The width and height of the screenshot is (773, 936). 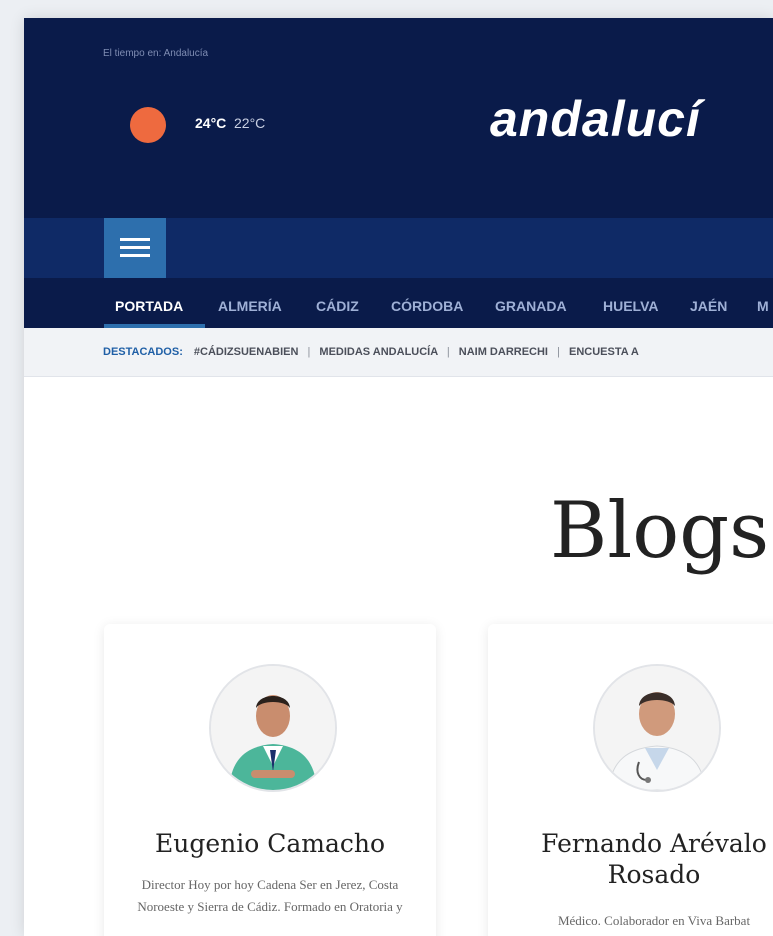 I want to click on tag-link: ENCUESTA A, so click(x=604, y=352).